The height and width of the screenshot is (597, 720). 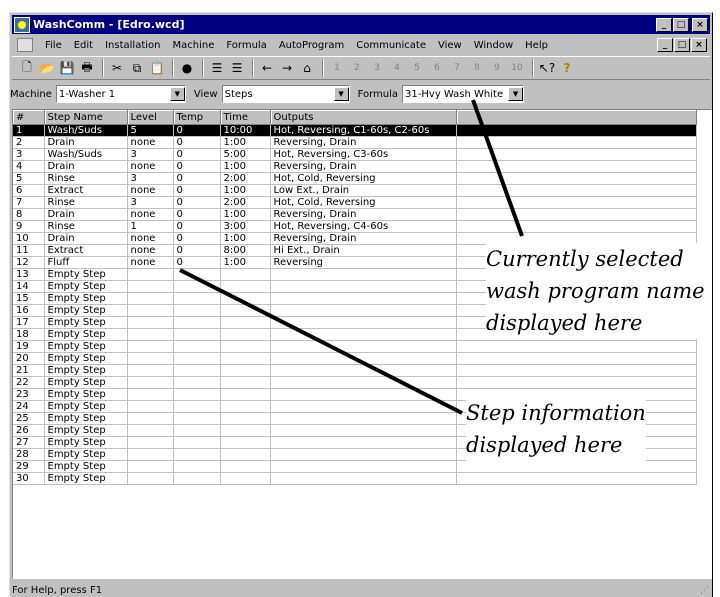 What do you see at coordinates (83, 45) in the screenshot?
I see `menu-edit: Edit` at bounding box center [83, 45].